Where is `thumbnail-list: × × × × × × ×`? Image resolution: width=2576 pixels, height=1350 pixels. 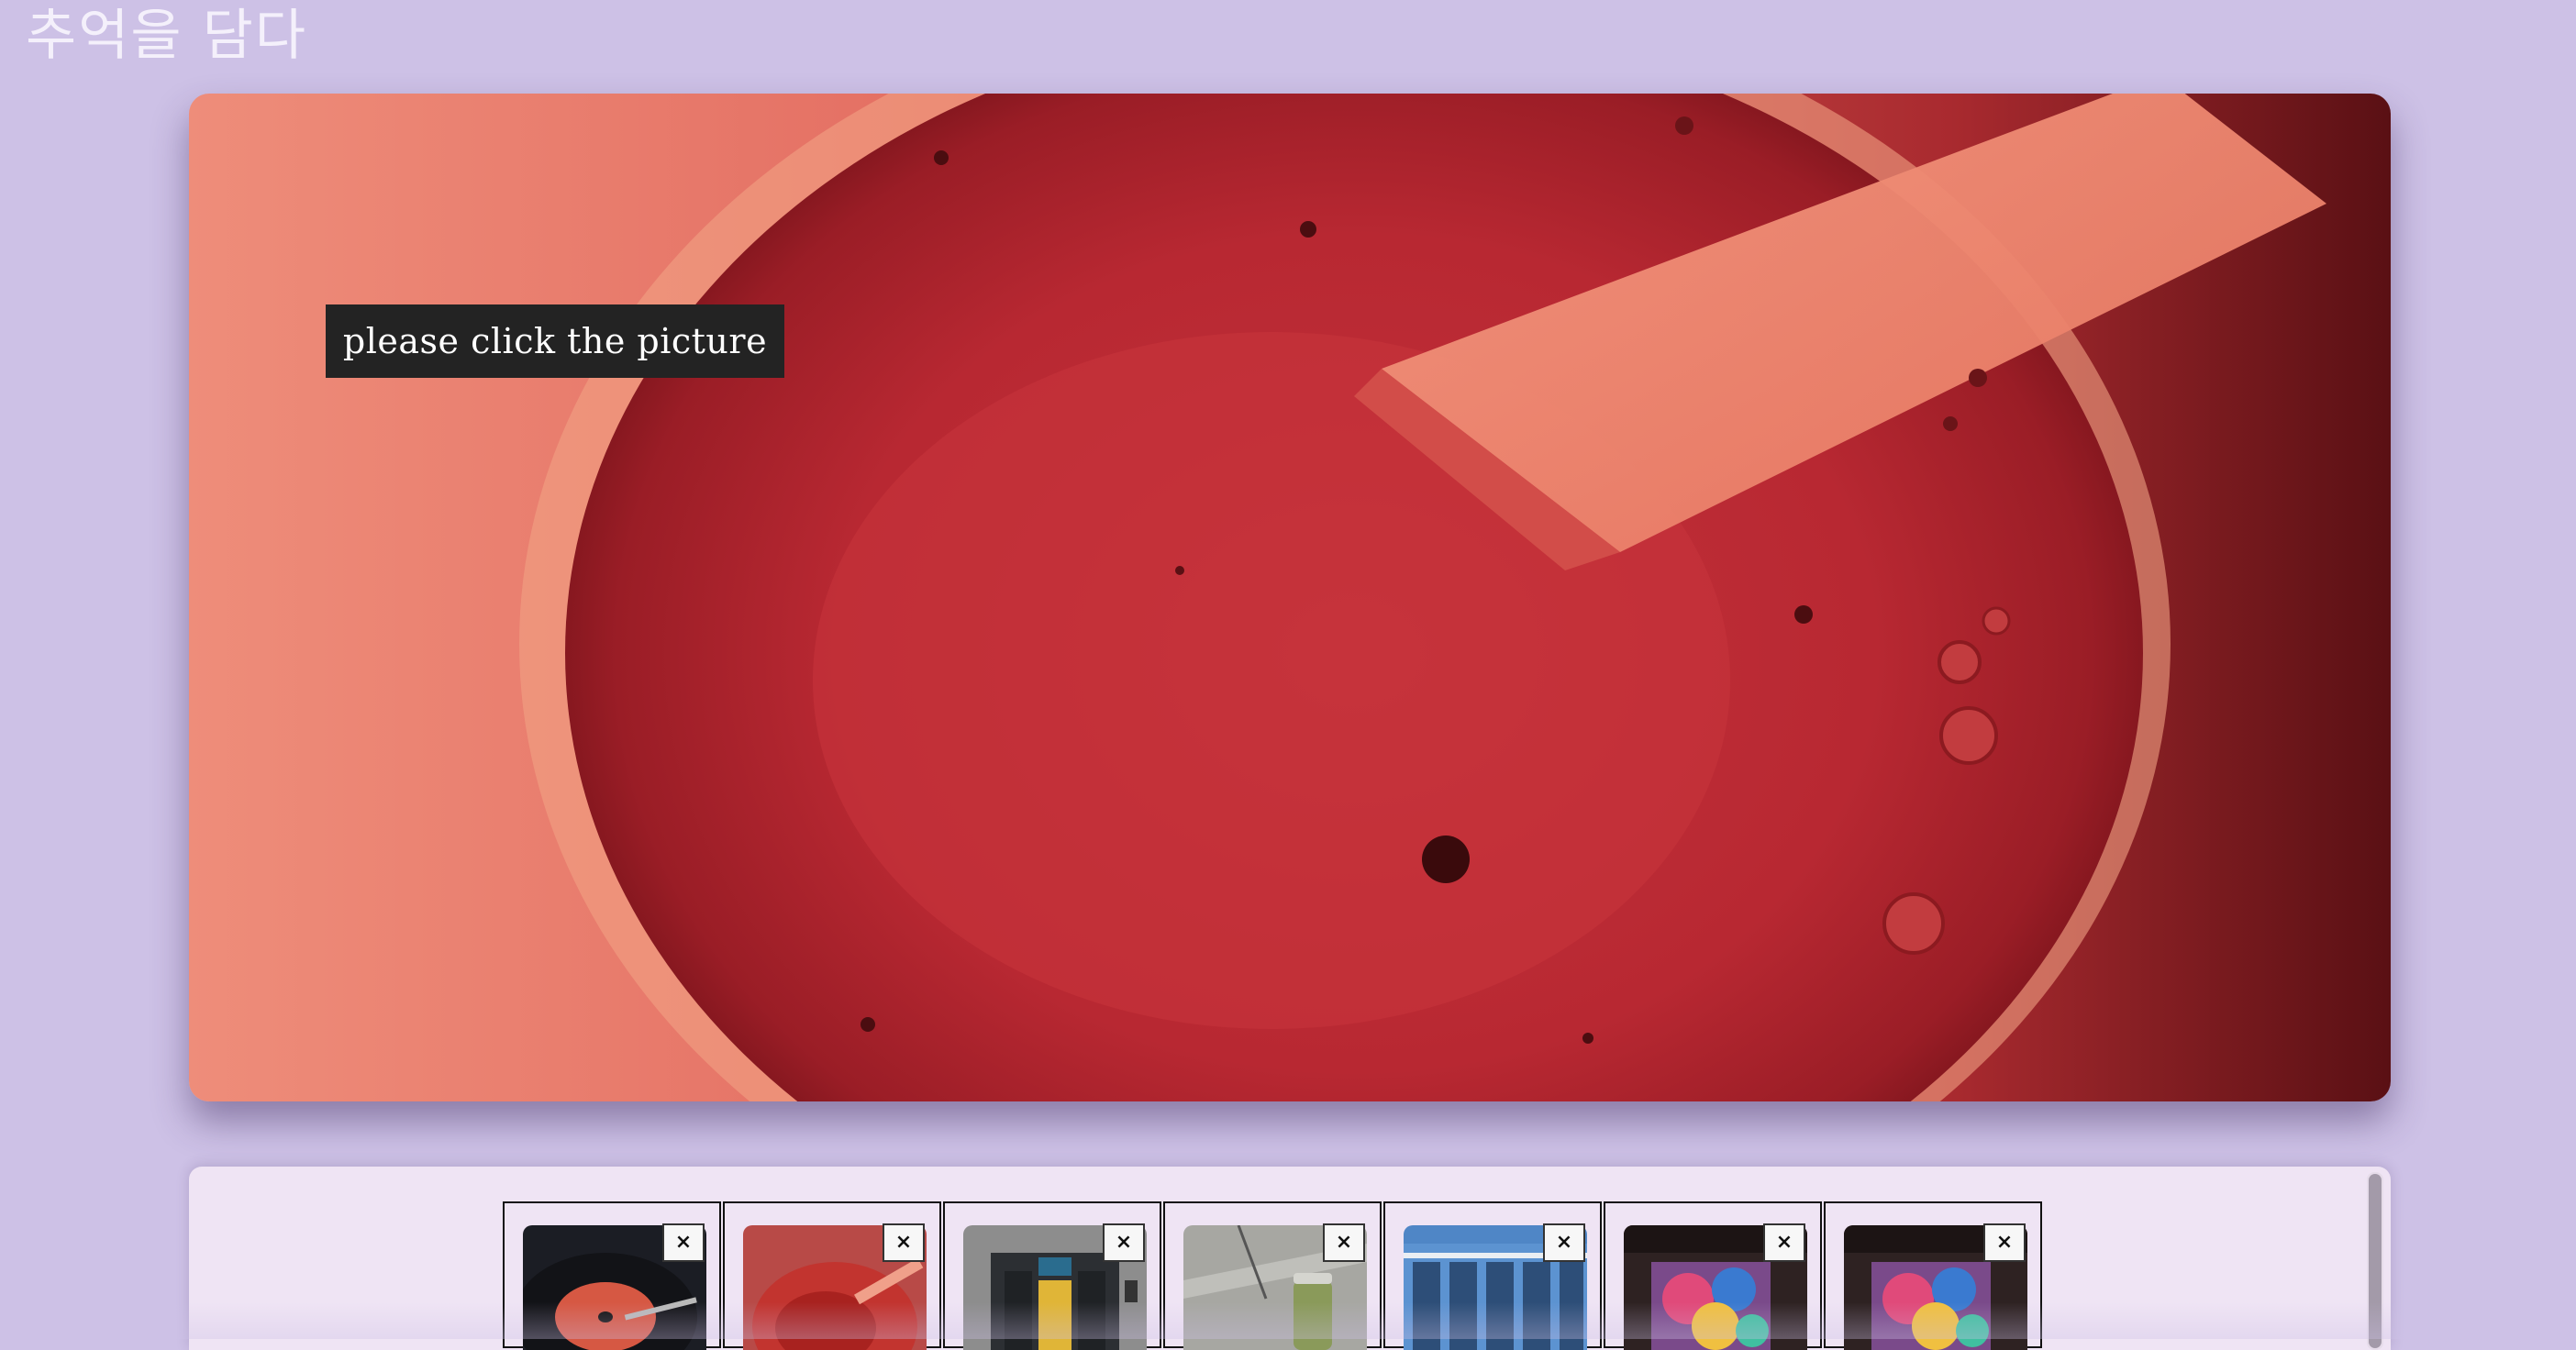 thumbnail-list: × × × × × × × is located at coordinates (1273, 1276).